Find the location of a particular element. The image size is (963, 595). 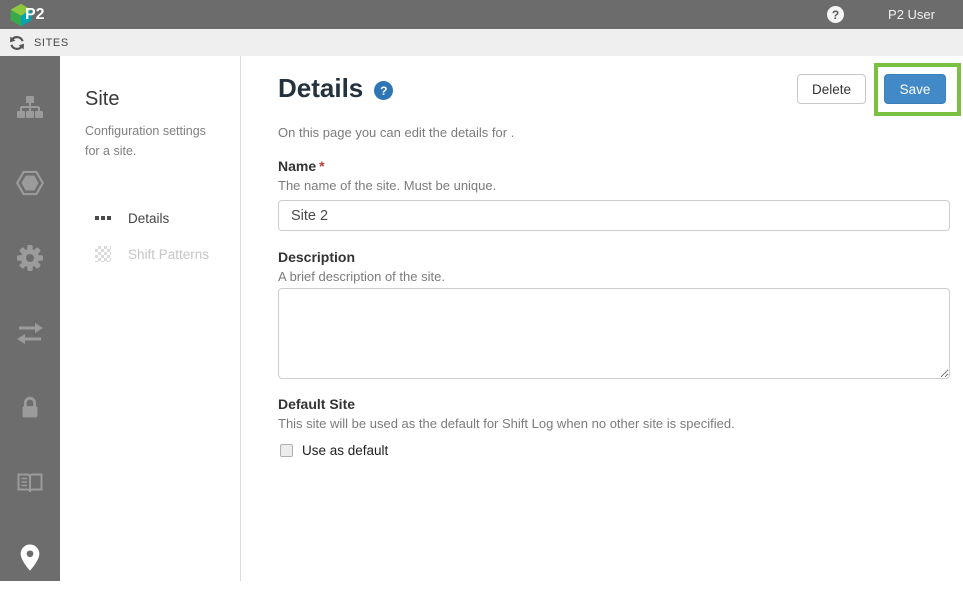

sidebar-item-transfer is located at coordinates (30, 332).